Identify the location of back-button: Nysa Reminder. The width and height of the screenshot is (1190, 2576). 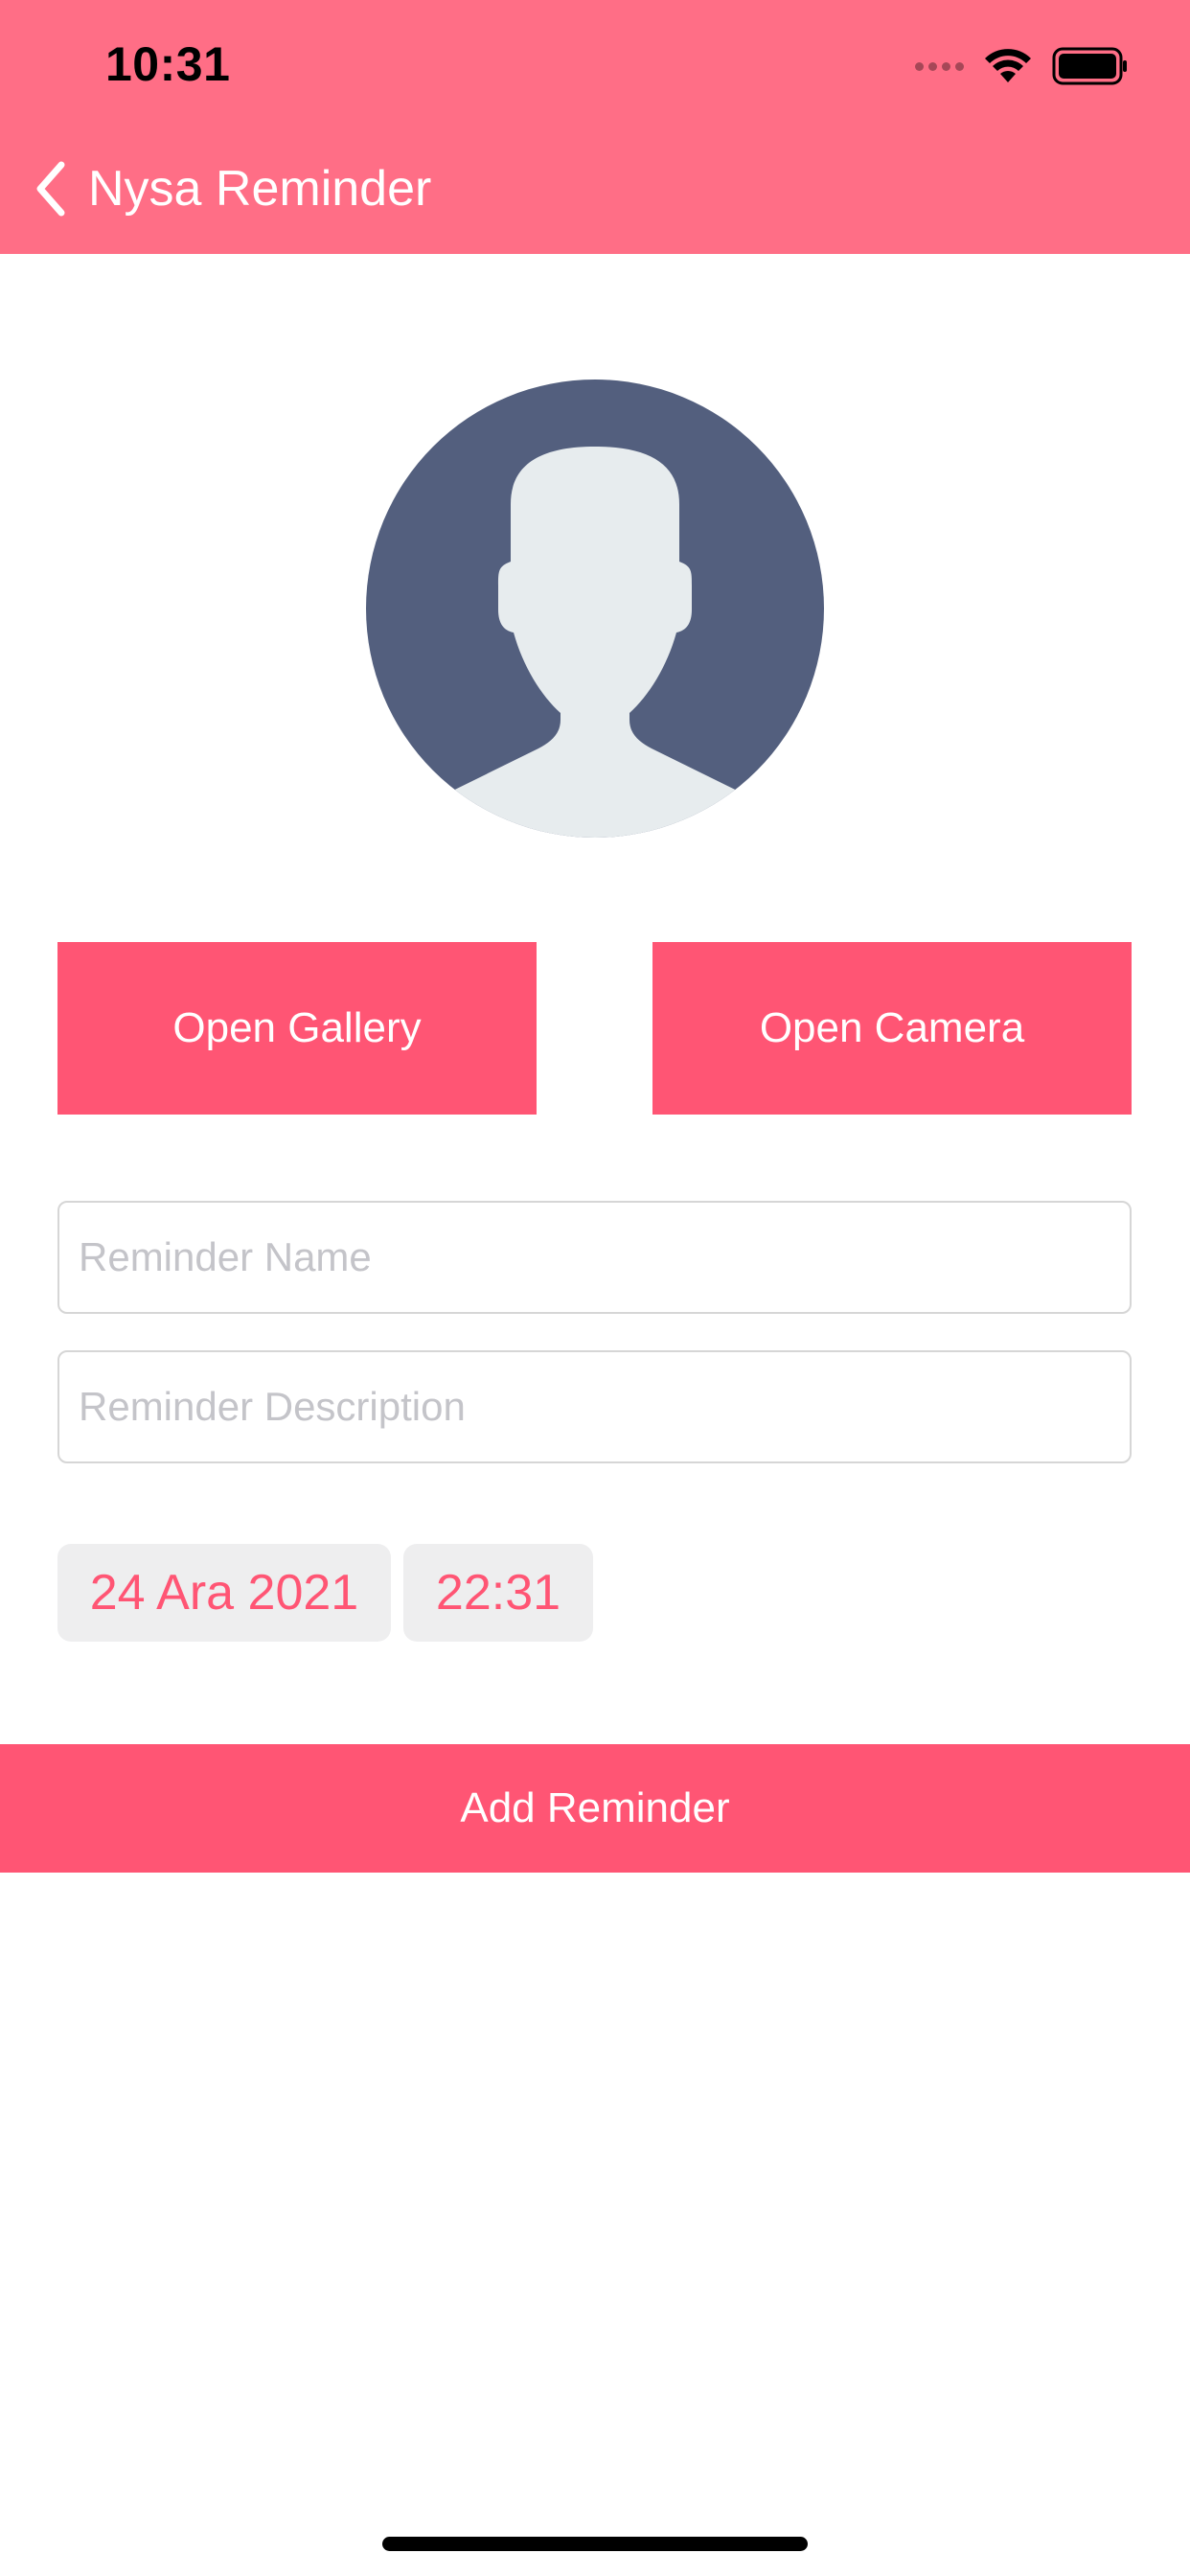
(232, 188).